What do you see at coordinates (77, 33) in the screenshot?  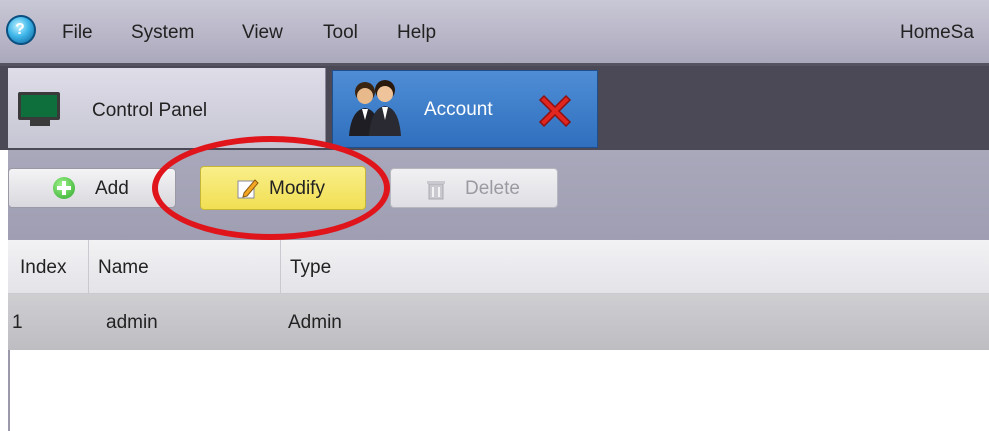 I see `menu-file: File` at bounding box center [77, 33].